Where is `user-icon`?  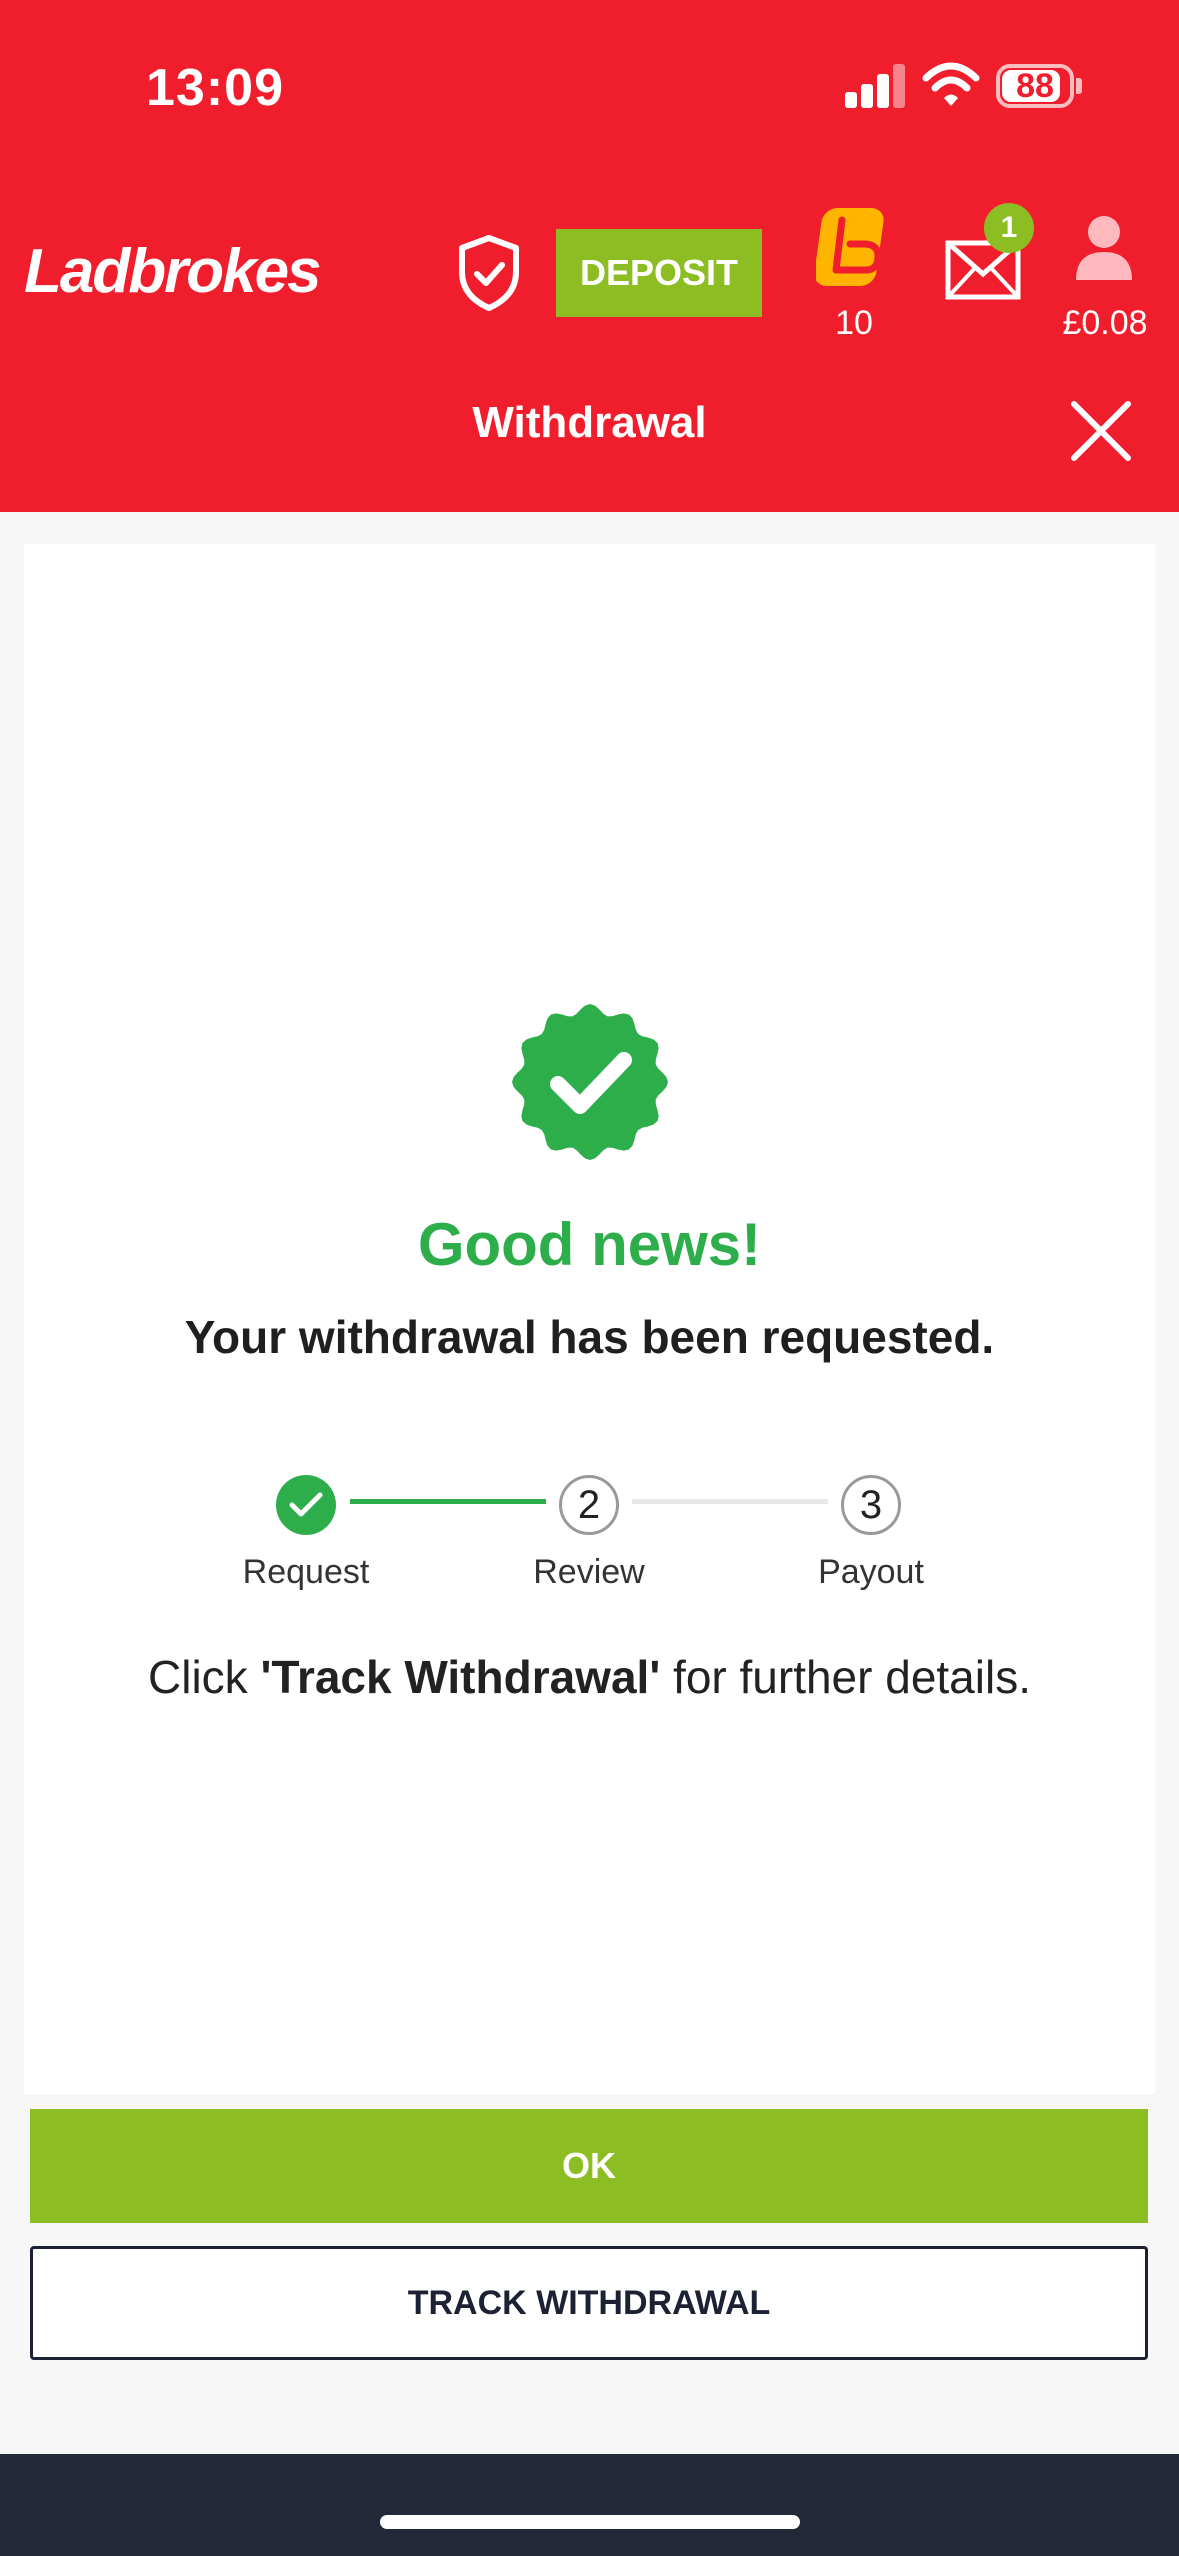
user-icon is located at coordinates (1104, 247).